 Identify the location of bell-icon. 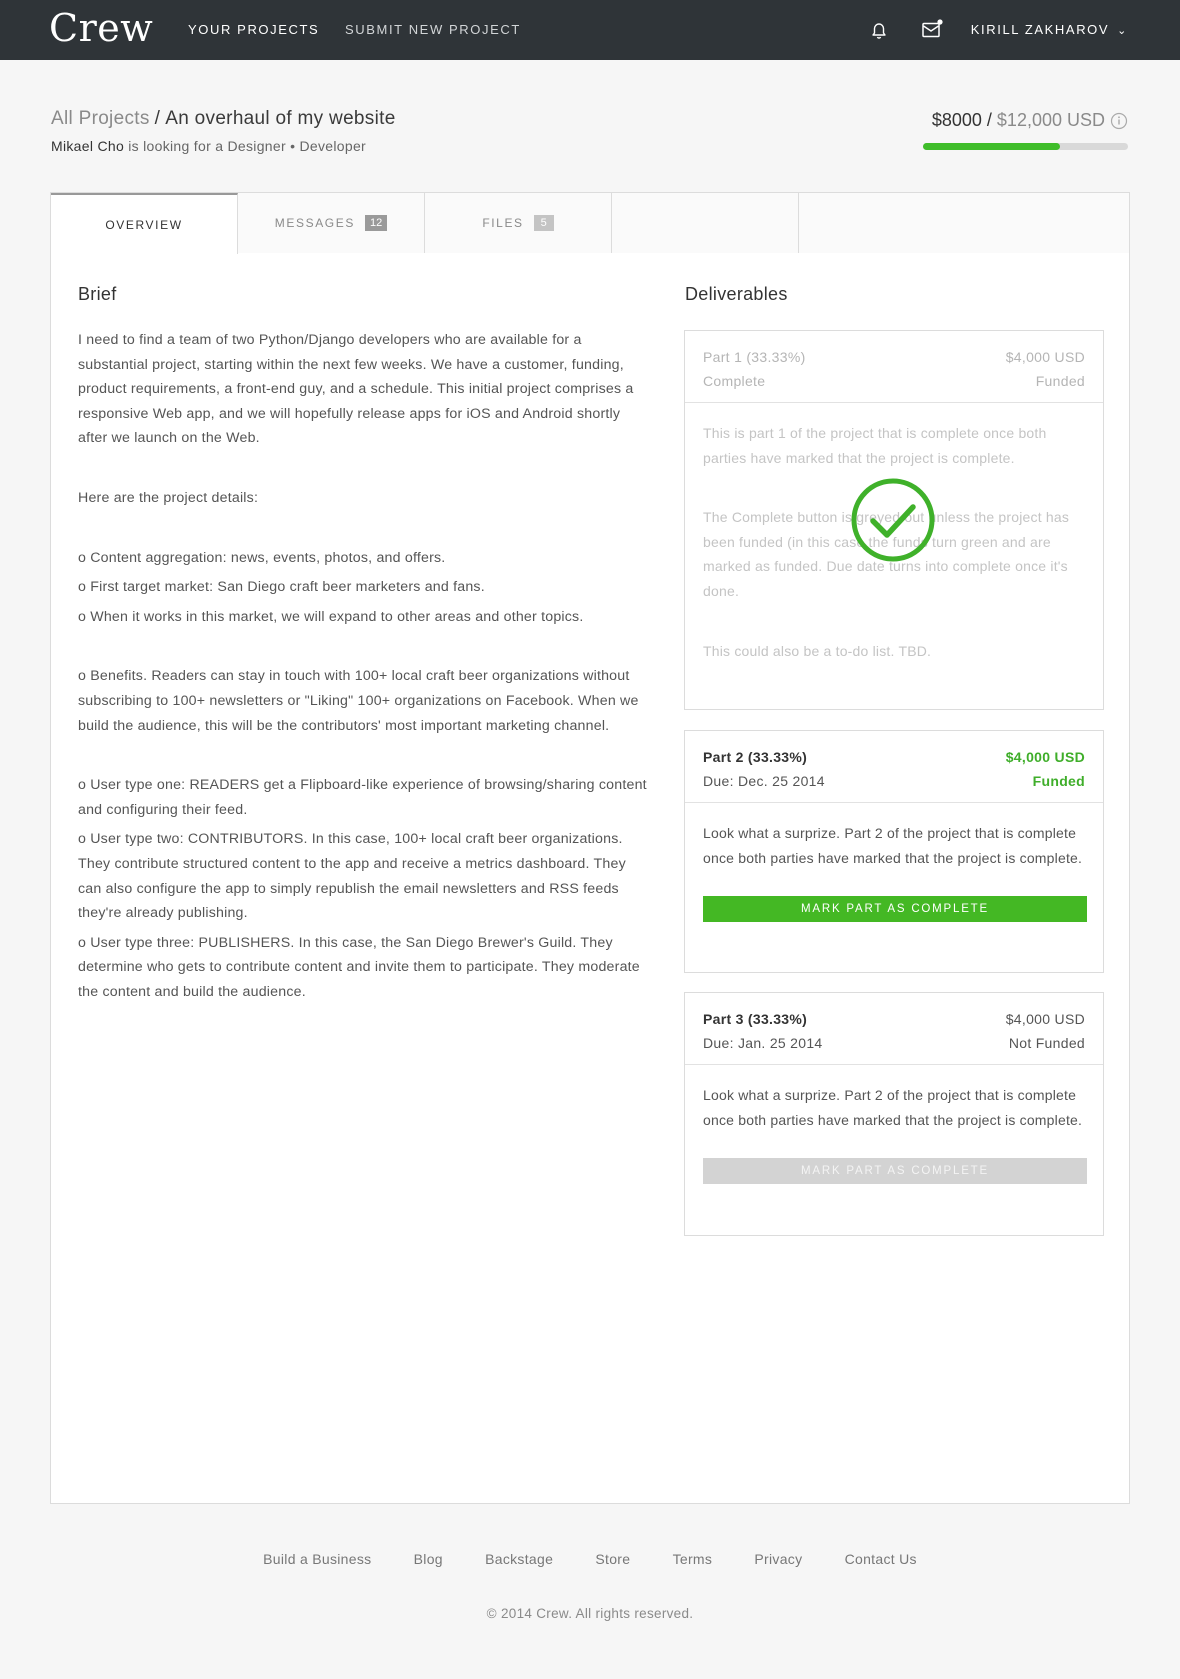
(879, 30).